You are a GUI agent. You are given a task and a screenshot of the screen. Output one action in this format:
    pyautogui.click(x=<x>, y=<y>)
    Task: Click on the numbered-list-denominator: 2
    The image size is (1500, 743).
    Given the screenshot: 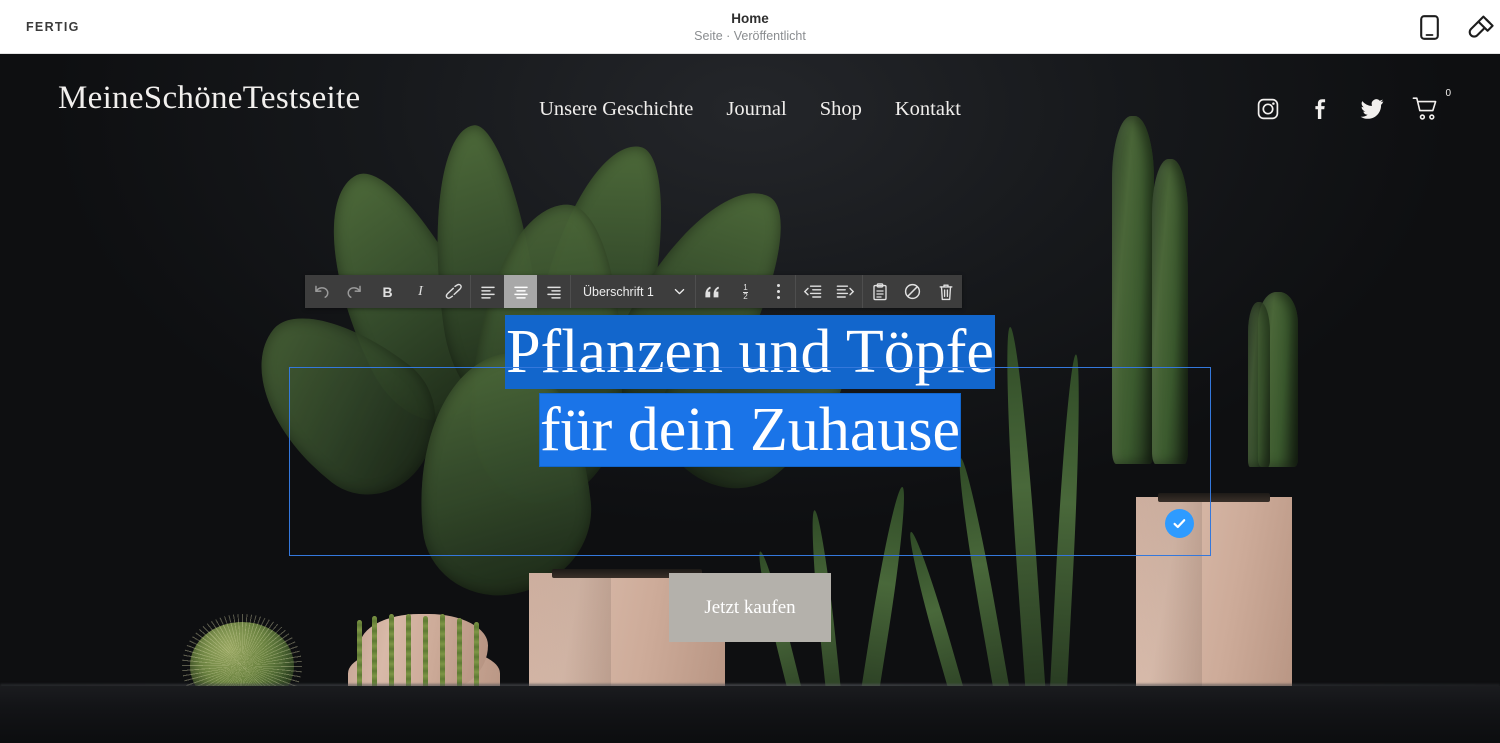 What is the action you would take?
    pyautogui.click(x=745, y=296)
    